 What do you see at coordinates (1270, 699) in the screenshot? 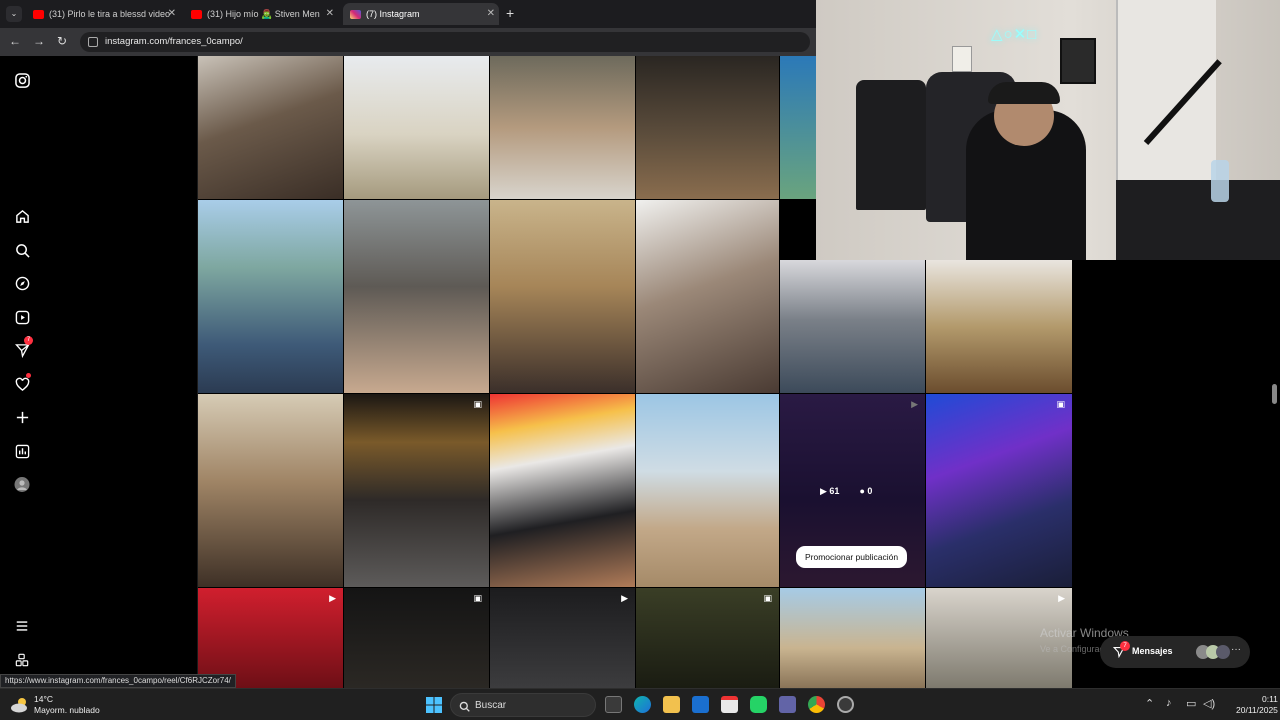
I see `clock-time: 0:11` at bounding box center [1270, 699].